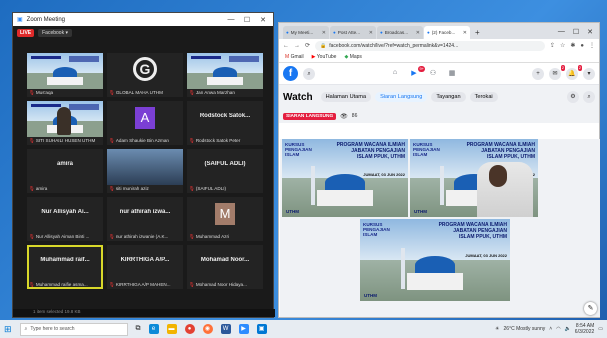  I want to click on network-icon: ◠, so click(558, 329).